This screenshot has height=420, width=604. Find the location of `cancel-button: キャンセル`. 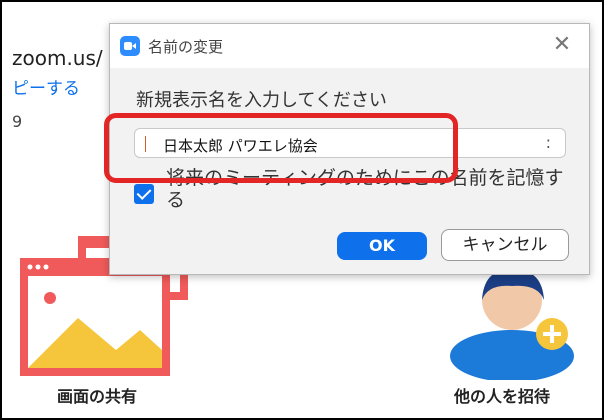

cancel-button: キャンセル is located at coordinates (505, 245).